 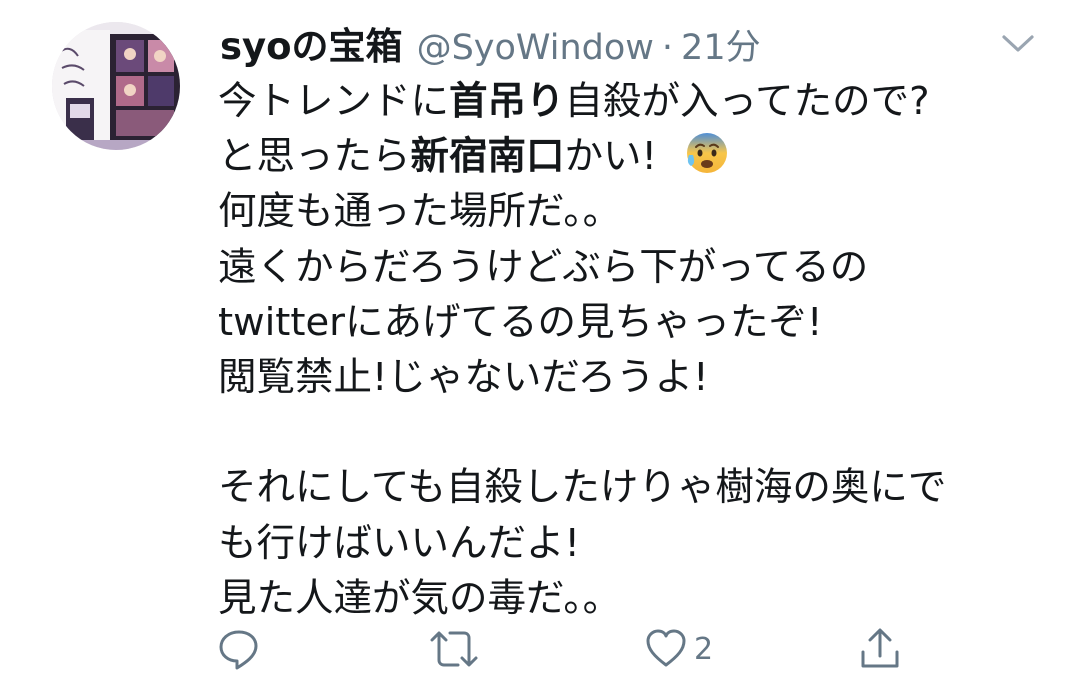 What do you see at coordinates (116, 86) in the screenshot?
I see `avatar` at bounding box center [116, 86].